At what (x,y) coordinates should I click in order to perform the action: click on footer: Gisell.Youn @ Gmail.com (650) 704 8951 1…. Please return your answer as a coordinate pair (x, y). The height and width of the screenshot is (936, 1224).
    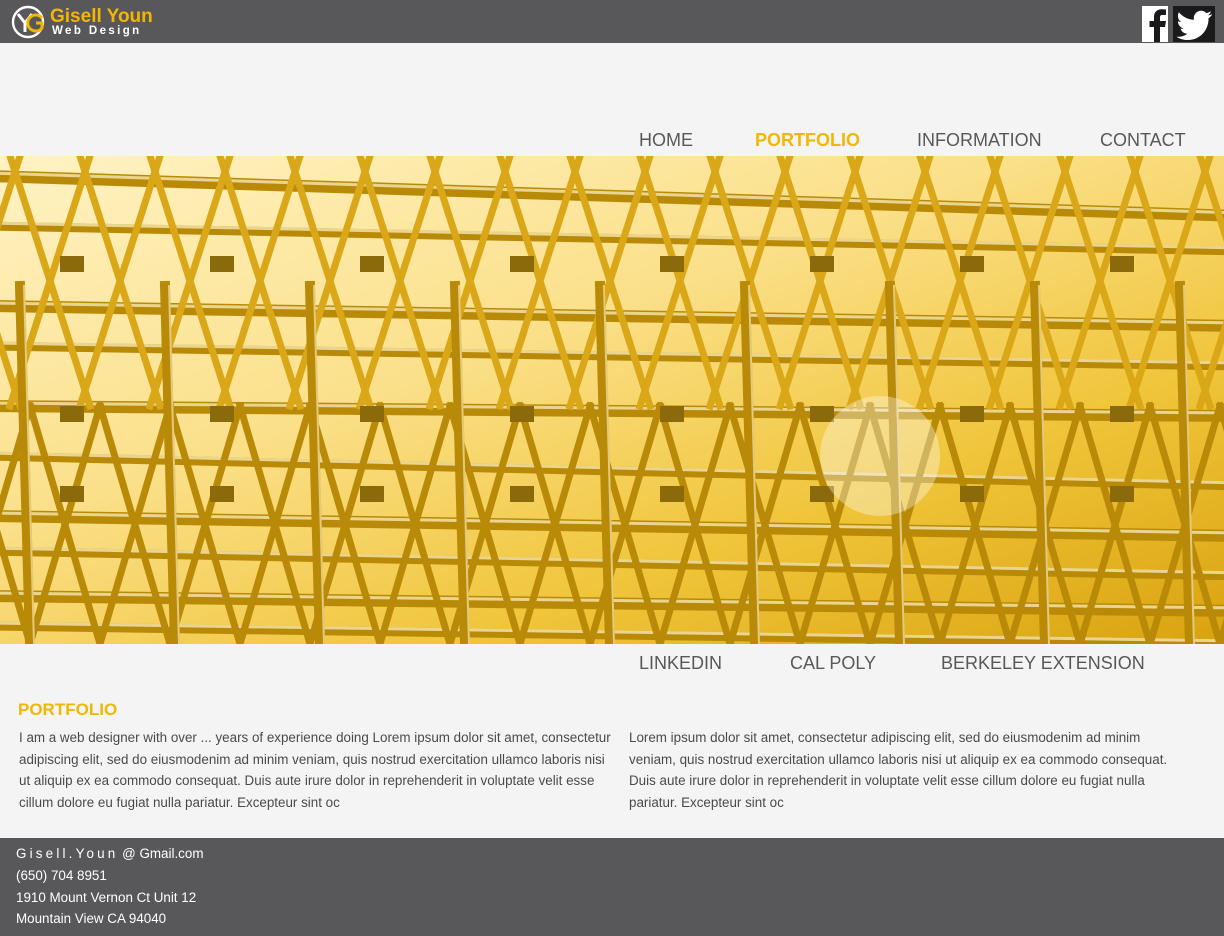
    Looking at the image, I should click on (612, 887).